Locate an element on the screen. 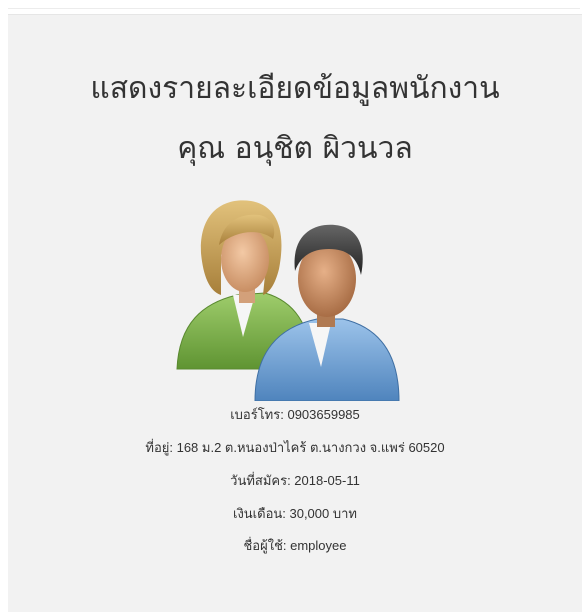  page-title: แสดงรายละเอียดข้อมูลพนักงาน is located at coordinates (295, 88).